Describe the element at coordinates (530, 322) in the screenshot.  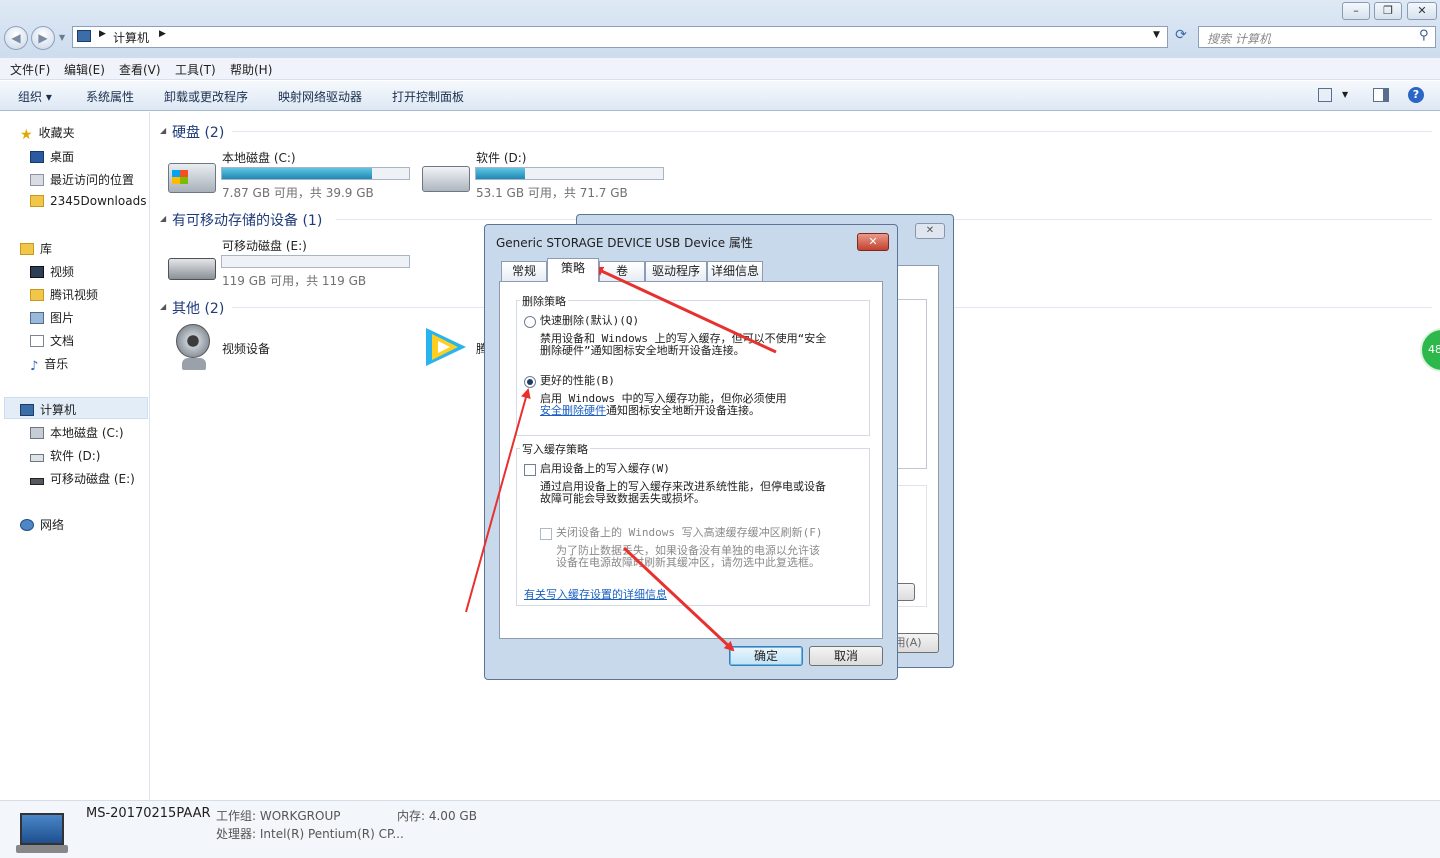
I see `quick-removal-radio` at that location.